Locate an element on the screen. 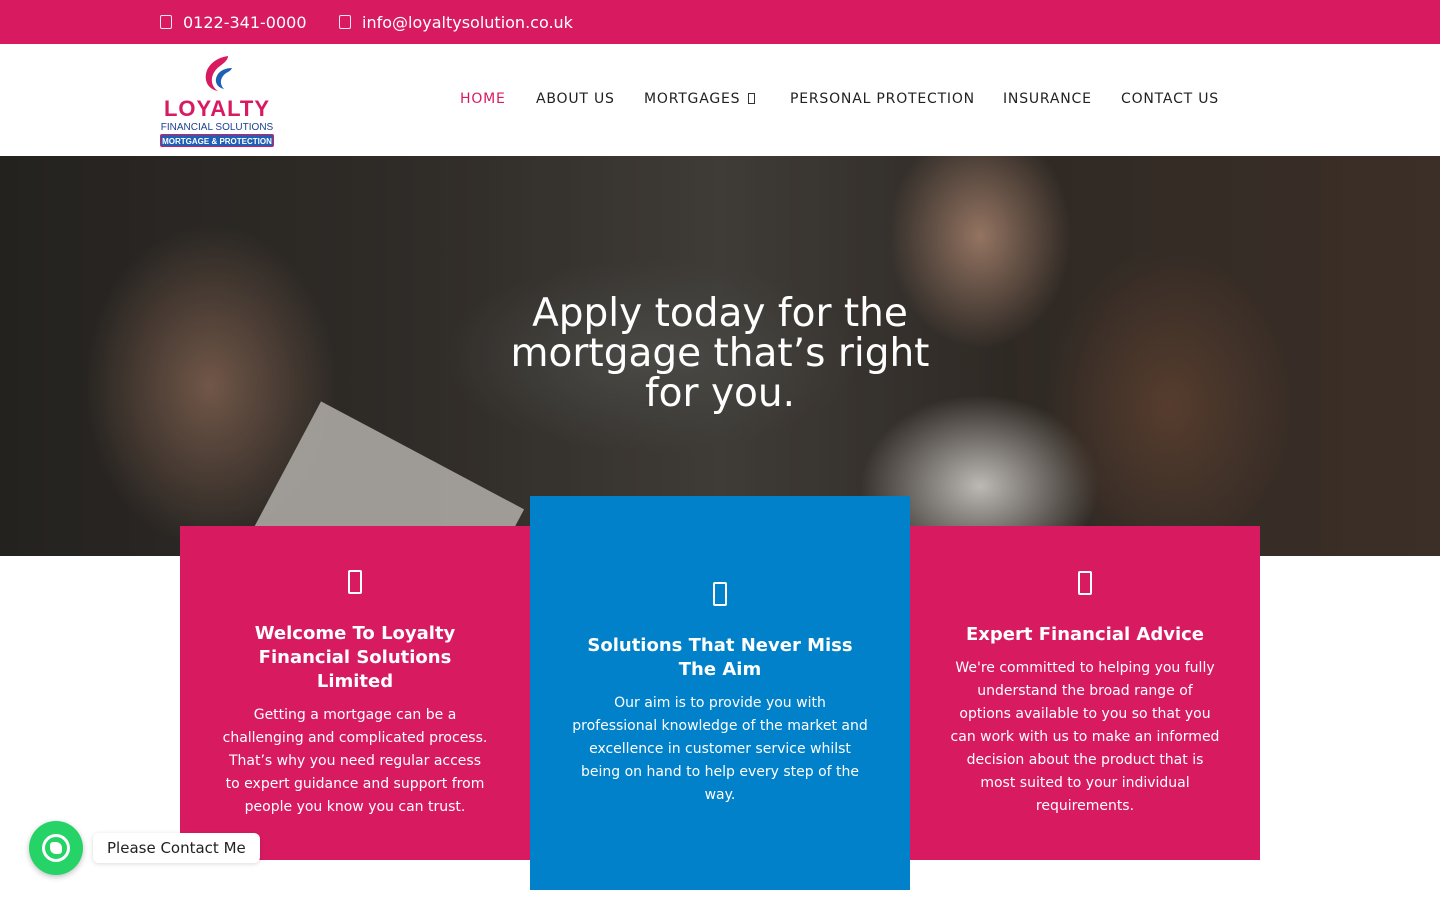 The image size is (1440, 900). card-title: Solutions That Never Miss The Aim is located at coordinates (720, 657).